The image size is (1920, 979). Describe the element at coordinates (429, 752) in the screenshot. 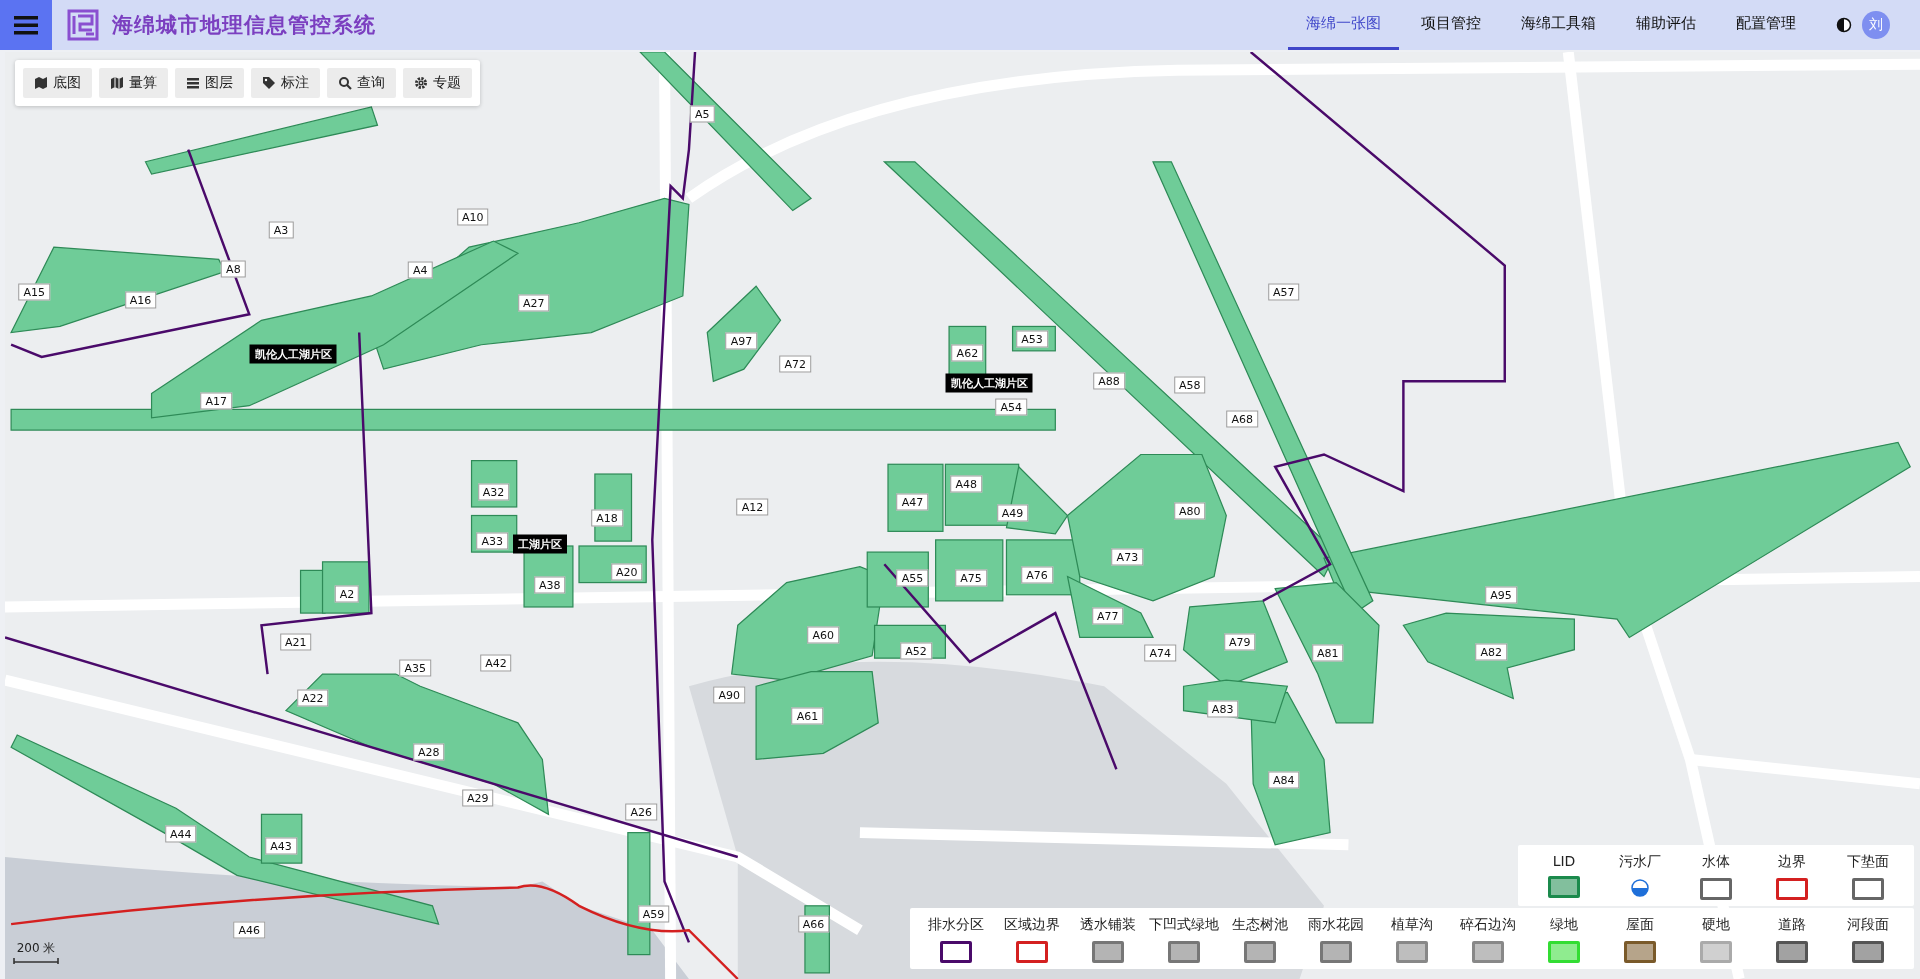

I see `area-label: A28` at that location.